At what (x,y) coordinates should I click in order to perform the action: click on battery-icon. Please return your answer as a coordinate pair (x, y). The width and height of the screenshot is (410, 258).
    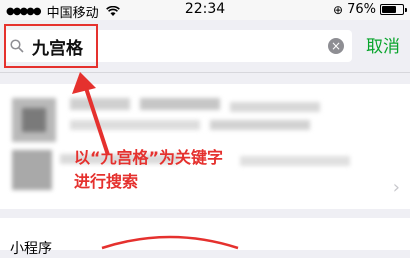
    Looking at the image, I should click on (393, 9).